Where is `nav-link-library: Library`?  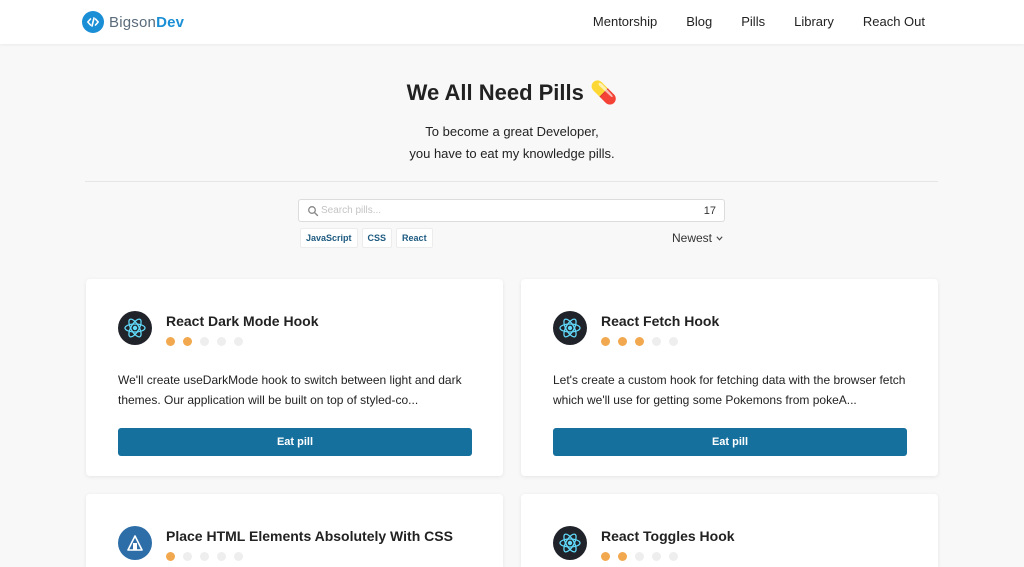 nav-link-library: Library is located at coordinates (814, 21).